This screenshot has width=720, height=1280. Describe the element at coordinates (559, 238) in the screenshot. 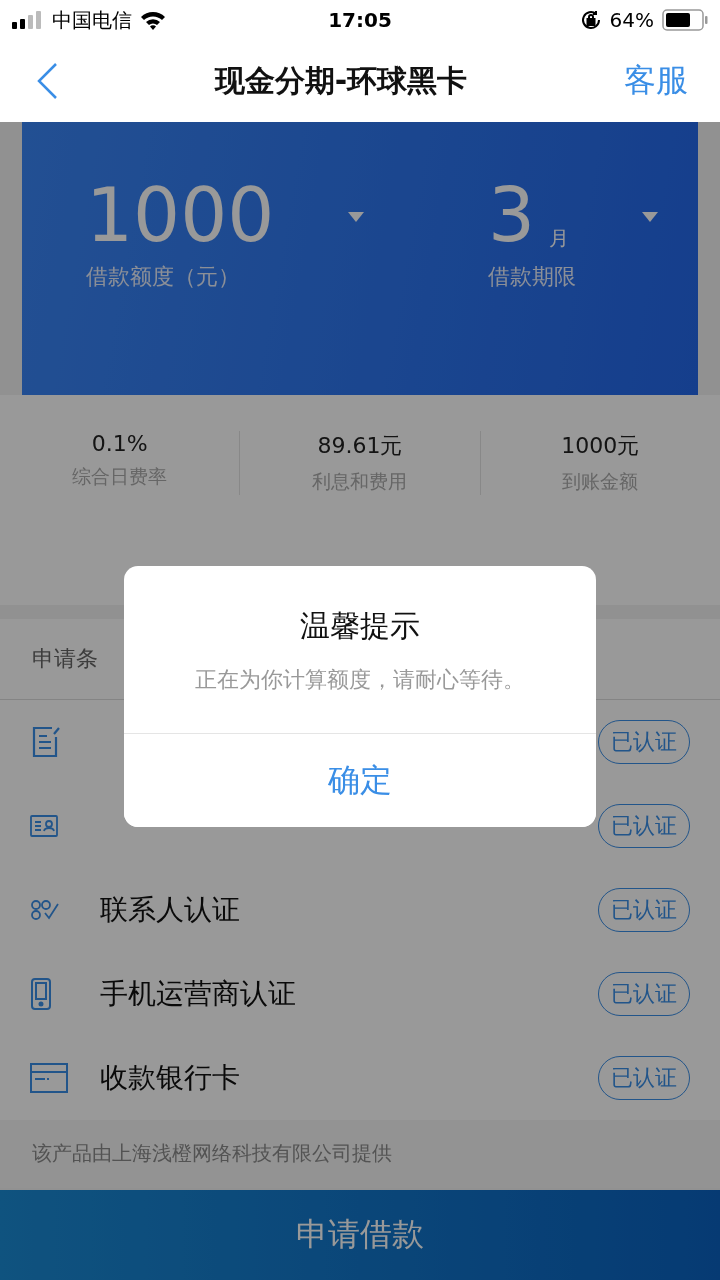

I see `term-unit: 月` at that location.